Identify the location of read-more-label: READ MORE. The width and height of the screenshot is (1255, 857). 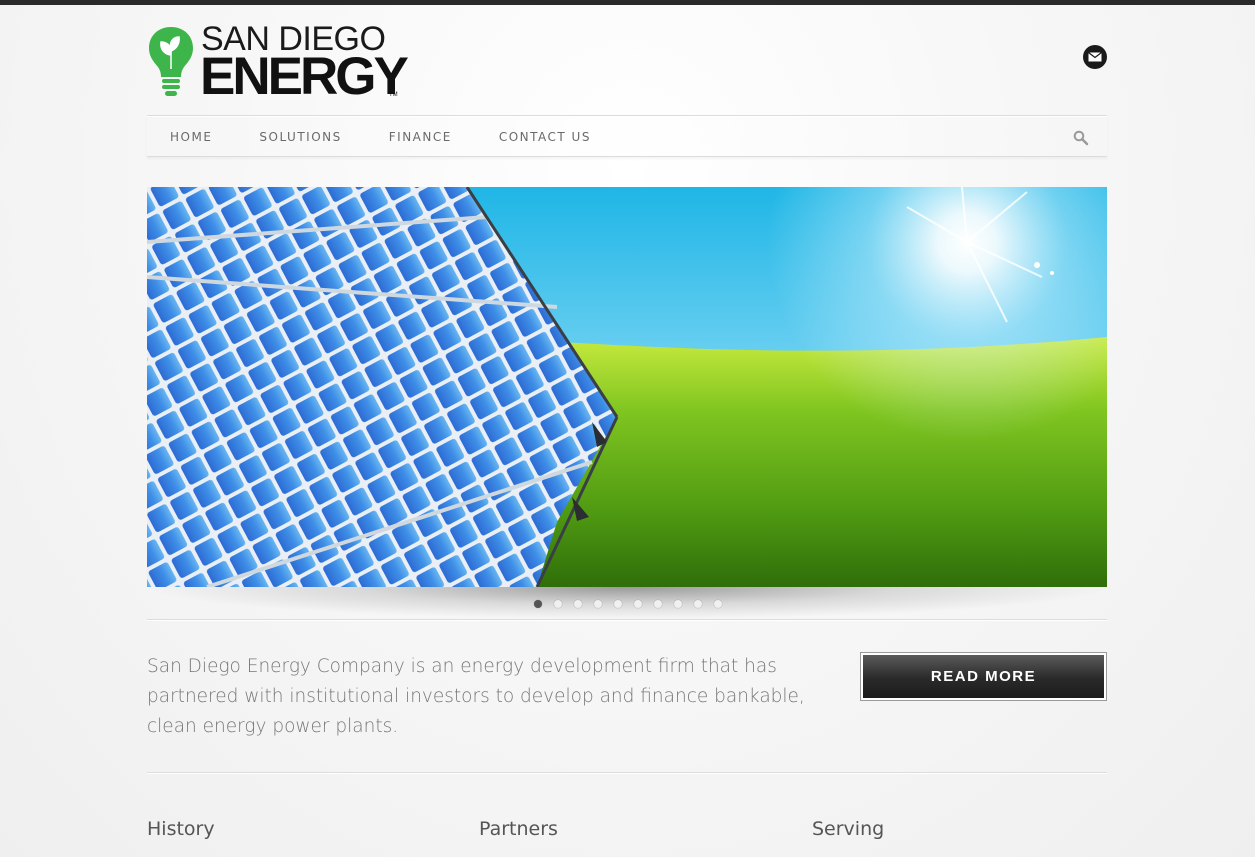
(983, 676).